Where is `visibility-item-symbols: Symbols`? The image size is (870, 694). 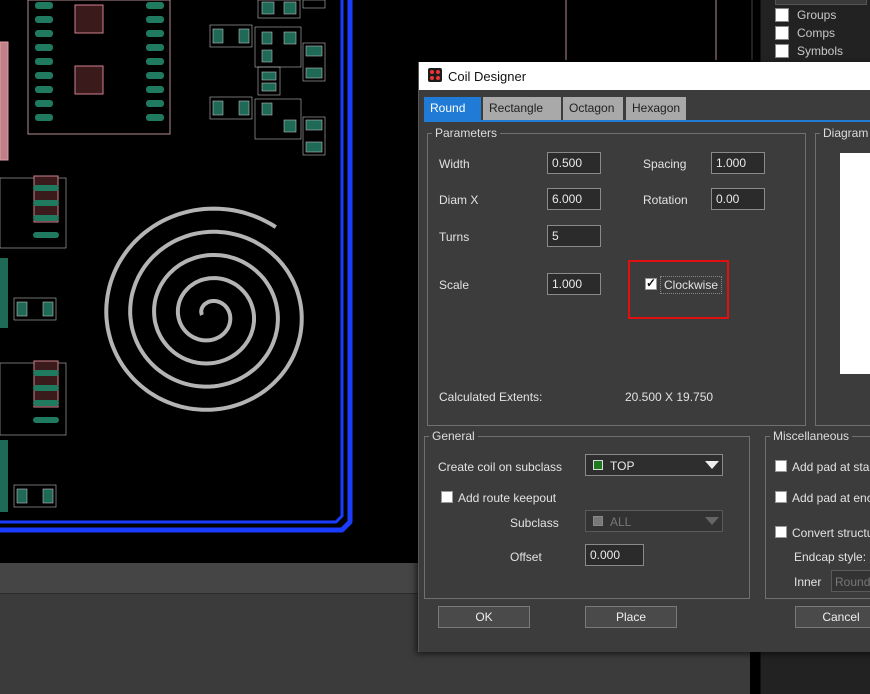
visibility-item-symbols: Symbols is located at coordinates (809, 51).